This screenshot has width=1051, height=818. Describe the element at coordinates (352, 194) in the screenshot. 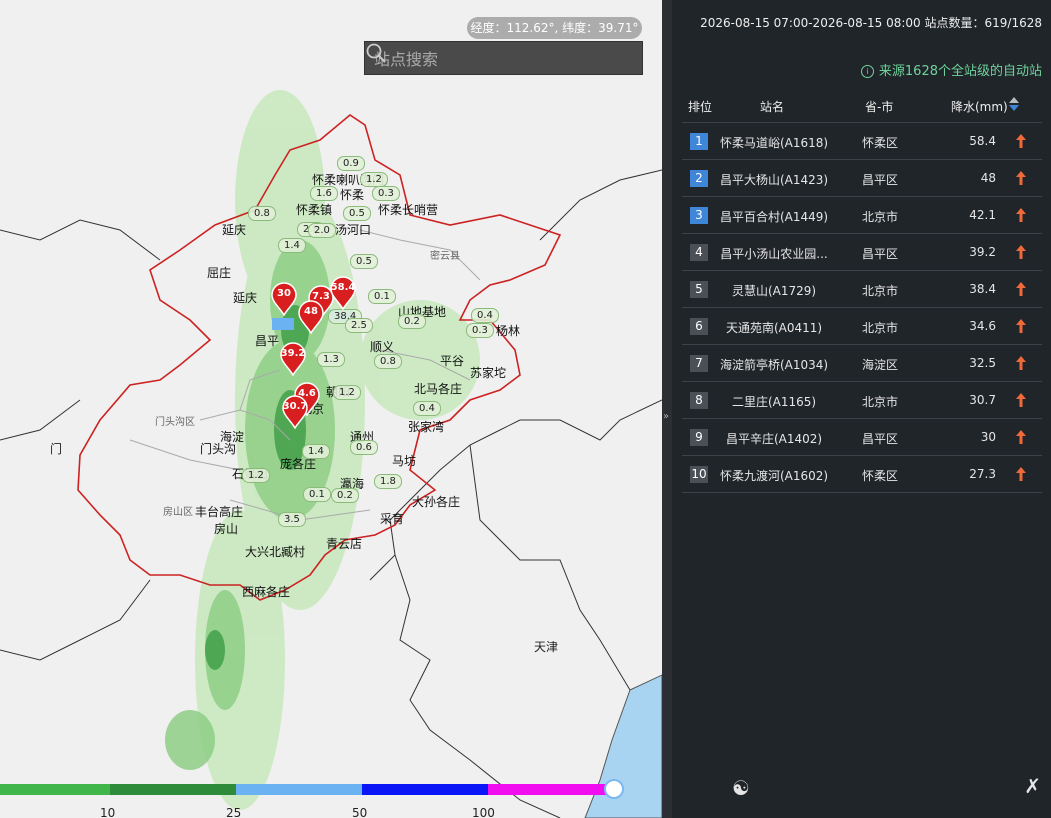

I see `station-name: 怀柔` at that location.